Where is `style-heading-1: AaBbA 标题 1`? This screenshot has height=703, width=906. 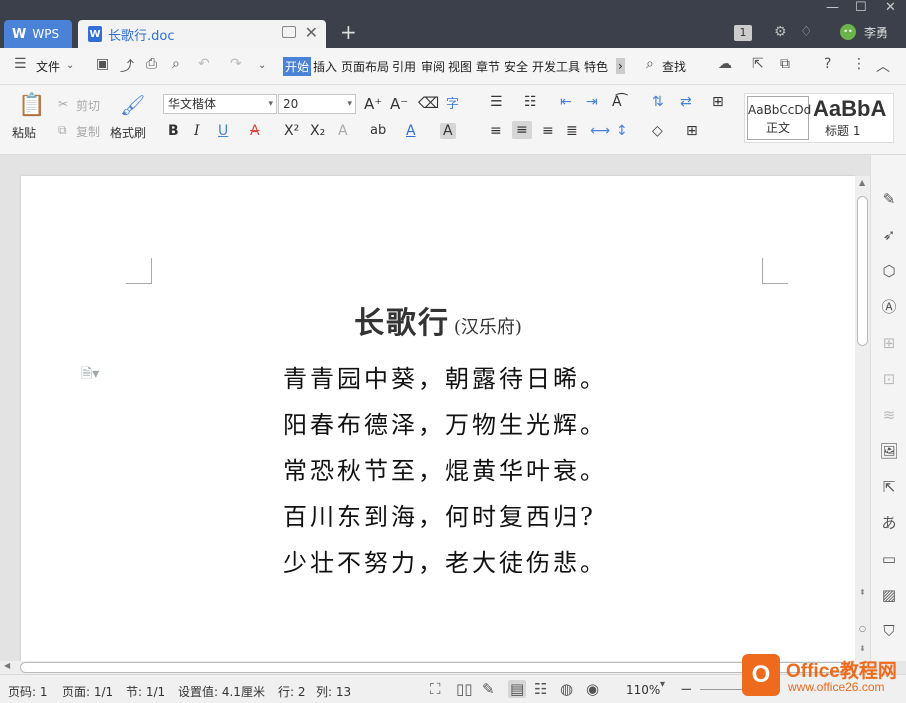
style-heading-1: AaBbA 标题 1 is located at coordinates (853, 118).